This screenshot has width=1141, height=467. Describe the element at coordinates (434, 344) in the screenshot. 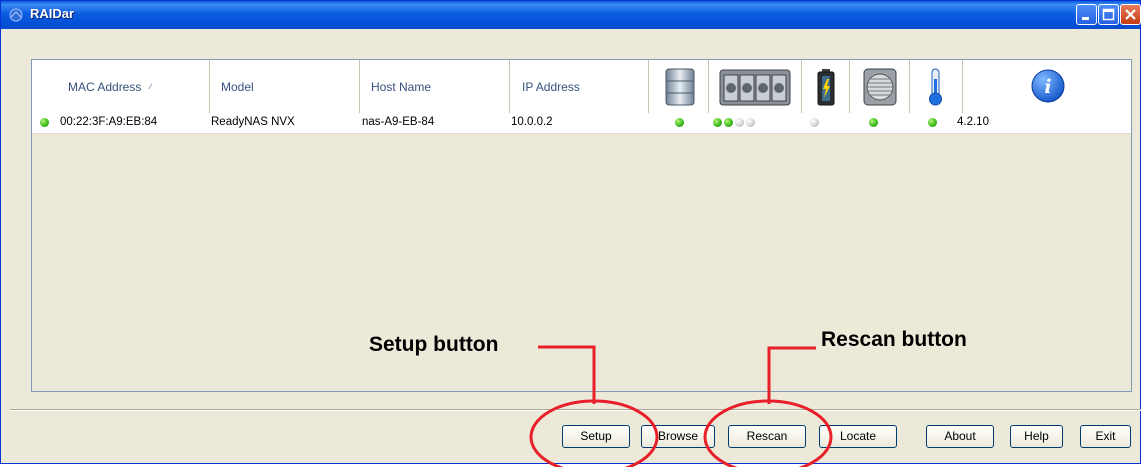

I see `setup-button-annotation: Setup button` at that location.